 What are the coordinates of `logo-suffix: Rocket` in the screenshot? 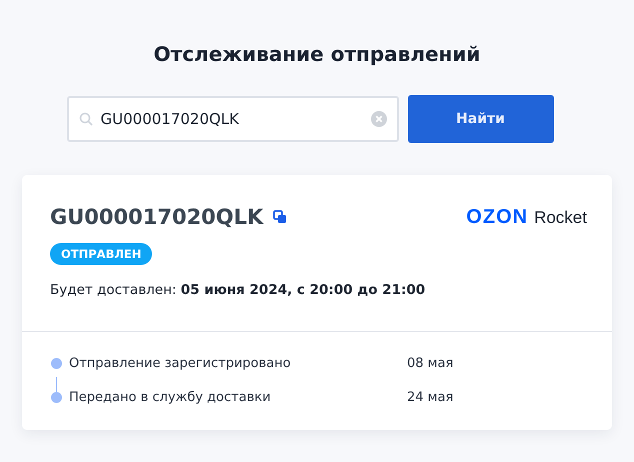 It's located at (560, 218).